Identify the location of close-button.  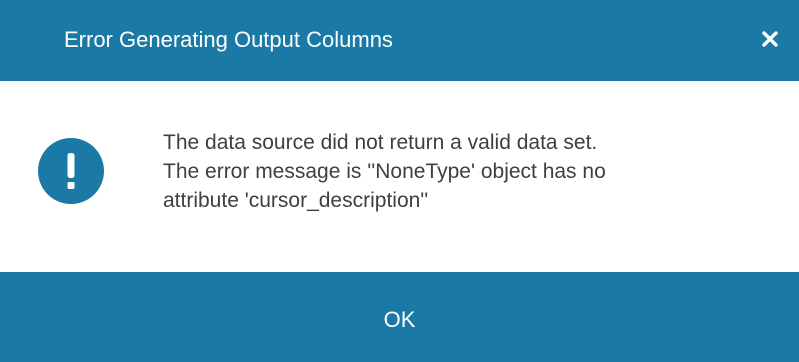
(770, 39).